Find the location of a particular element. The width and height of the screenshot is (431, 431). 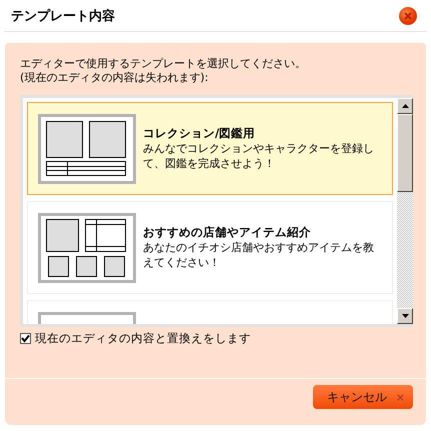

scroll-thumb is located at coordinates (405, 153).